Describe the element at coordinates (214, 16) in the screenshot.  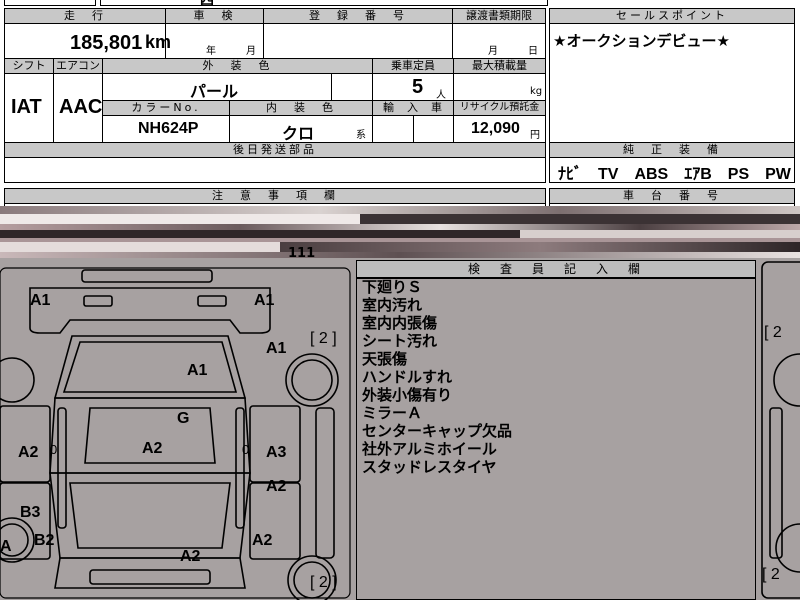
I see `inspection-header: 車 検` at that location.